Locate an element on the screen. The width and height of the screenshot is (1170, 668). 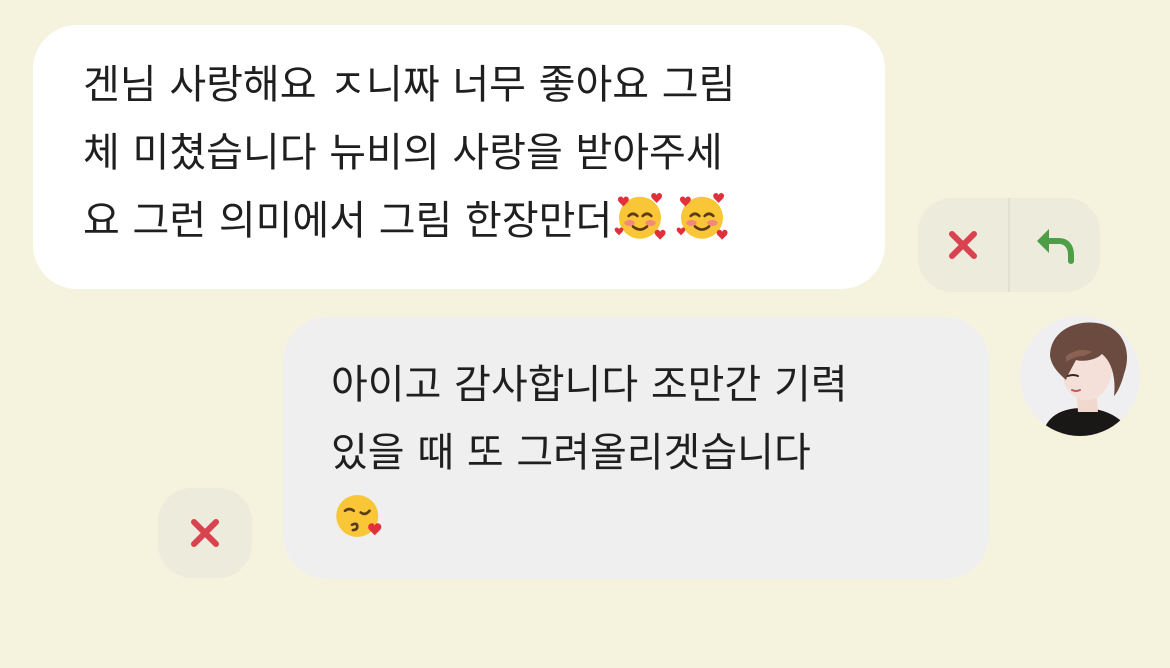
outgoing-message-actions is located at coordinates (205, 533).